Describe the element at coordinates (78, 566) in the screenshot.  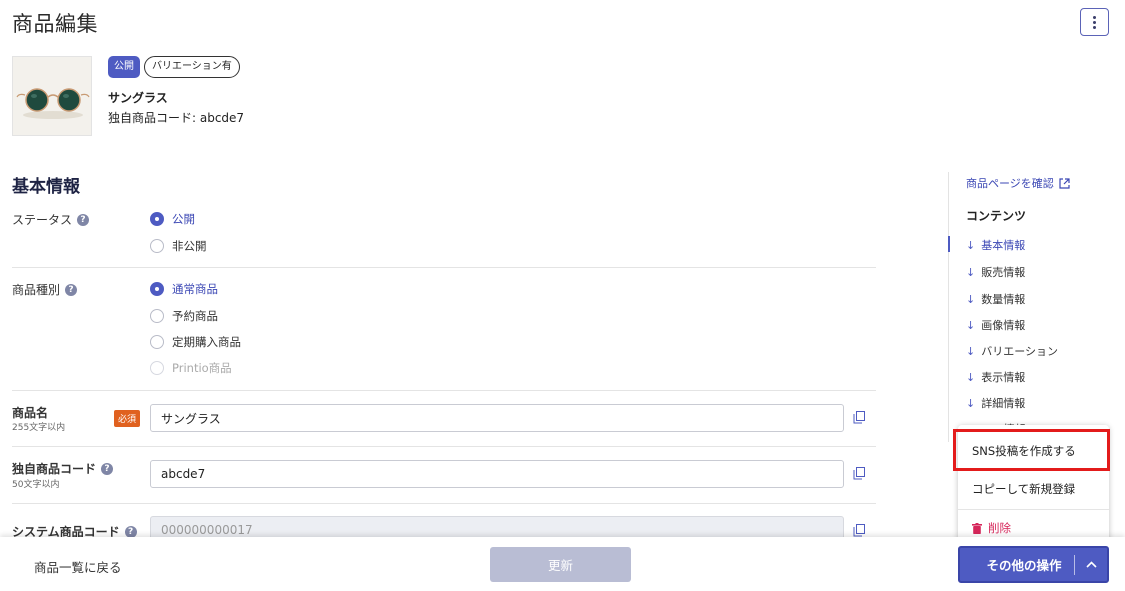
I see `back-to-list-link: 商品一覧に戻る` at that location.